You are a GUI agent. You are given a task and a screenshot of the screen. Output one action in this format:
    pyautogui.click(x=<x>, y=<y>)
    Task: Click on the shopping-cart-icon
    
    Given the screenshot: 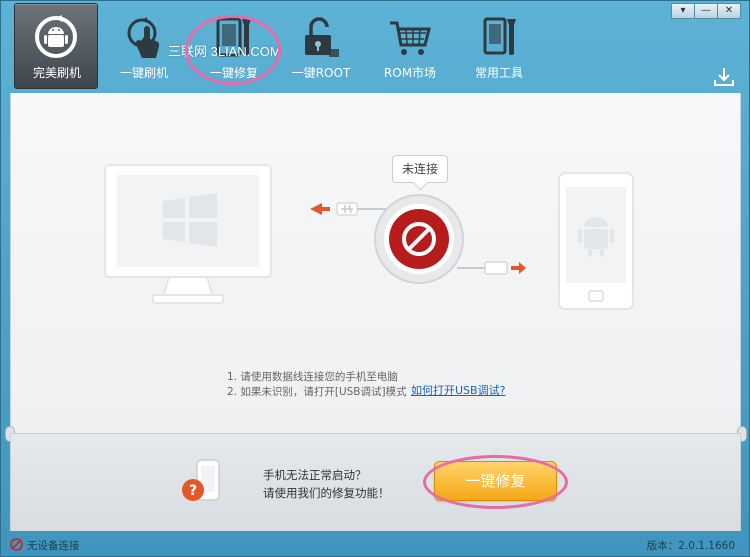 What is the action you would take?
    pyautogui.click(x=410, y=38)
    